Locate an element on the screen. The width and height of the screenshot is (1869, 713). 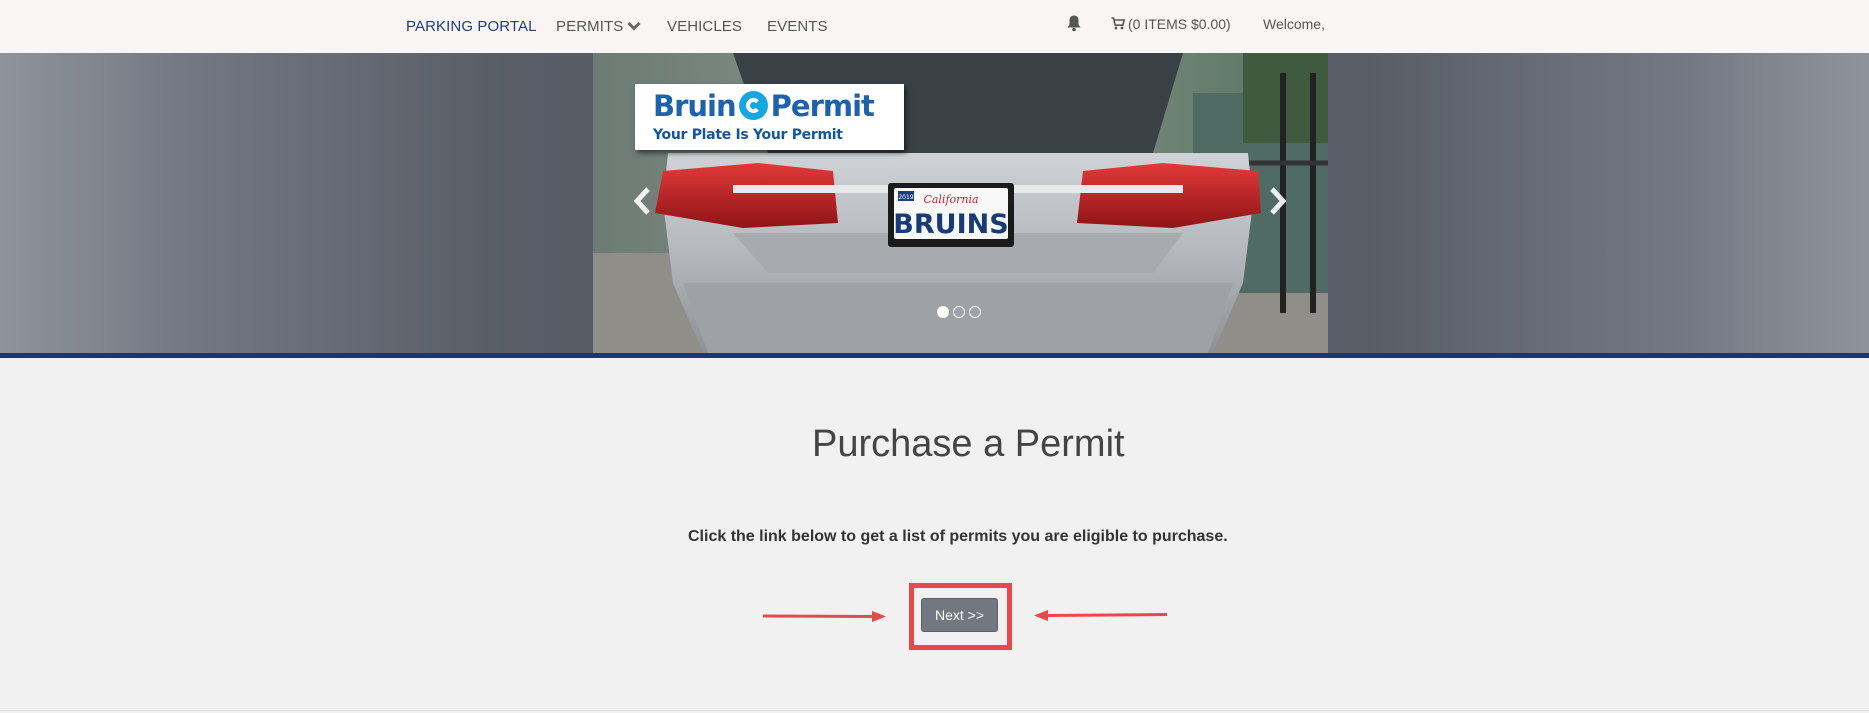
nav-parking-portal: PARKING PORTAL is located at coordinates (471, 26).